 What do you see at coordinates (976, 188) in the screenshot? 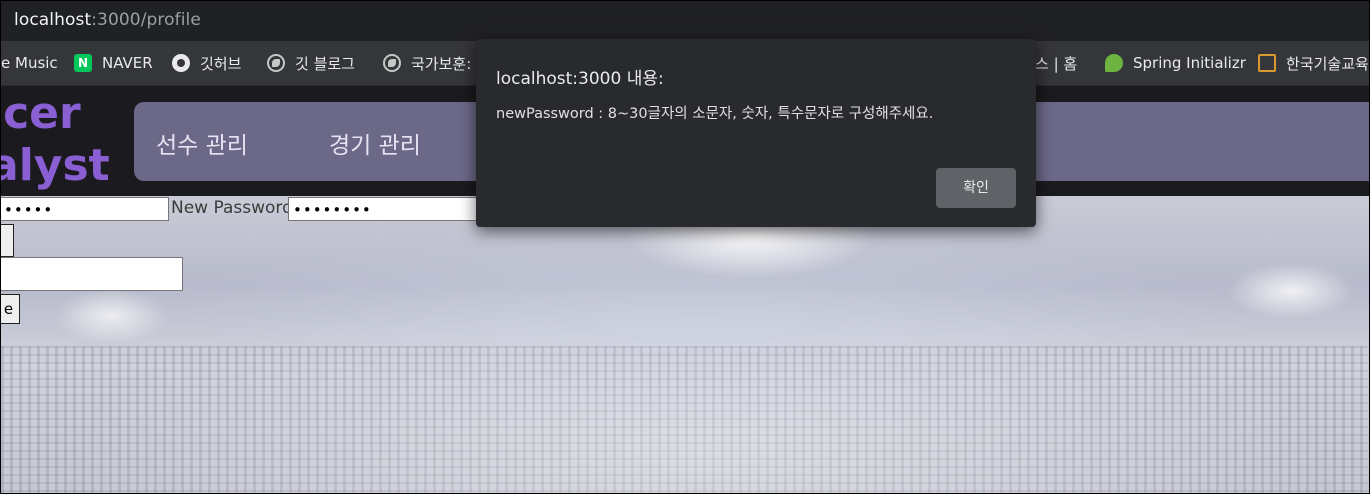
I see `confirm-button: 확인` at bounding box center [976, 188].